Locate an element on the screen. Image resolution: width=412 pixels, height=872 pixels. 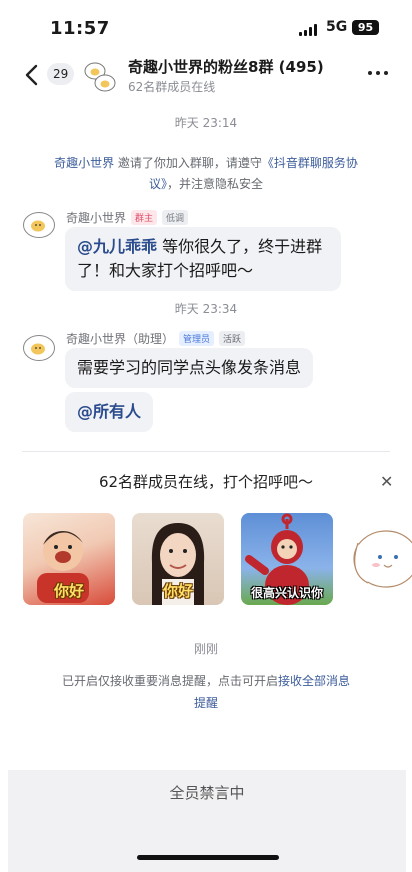
home-indicator is located at coordinates (208, 857).